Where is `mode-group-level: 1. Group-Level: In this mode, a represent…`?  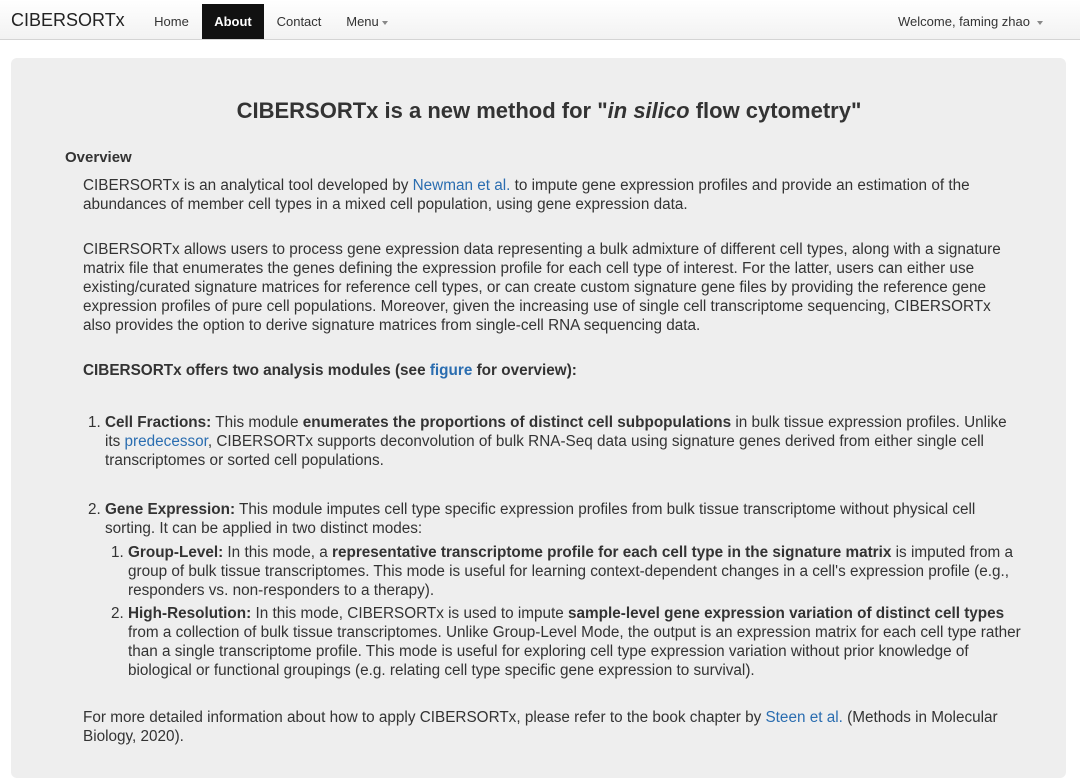 mode-group-level: 1. Group-Level: In this mode, a represent… is located at coordinates (568, 571).